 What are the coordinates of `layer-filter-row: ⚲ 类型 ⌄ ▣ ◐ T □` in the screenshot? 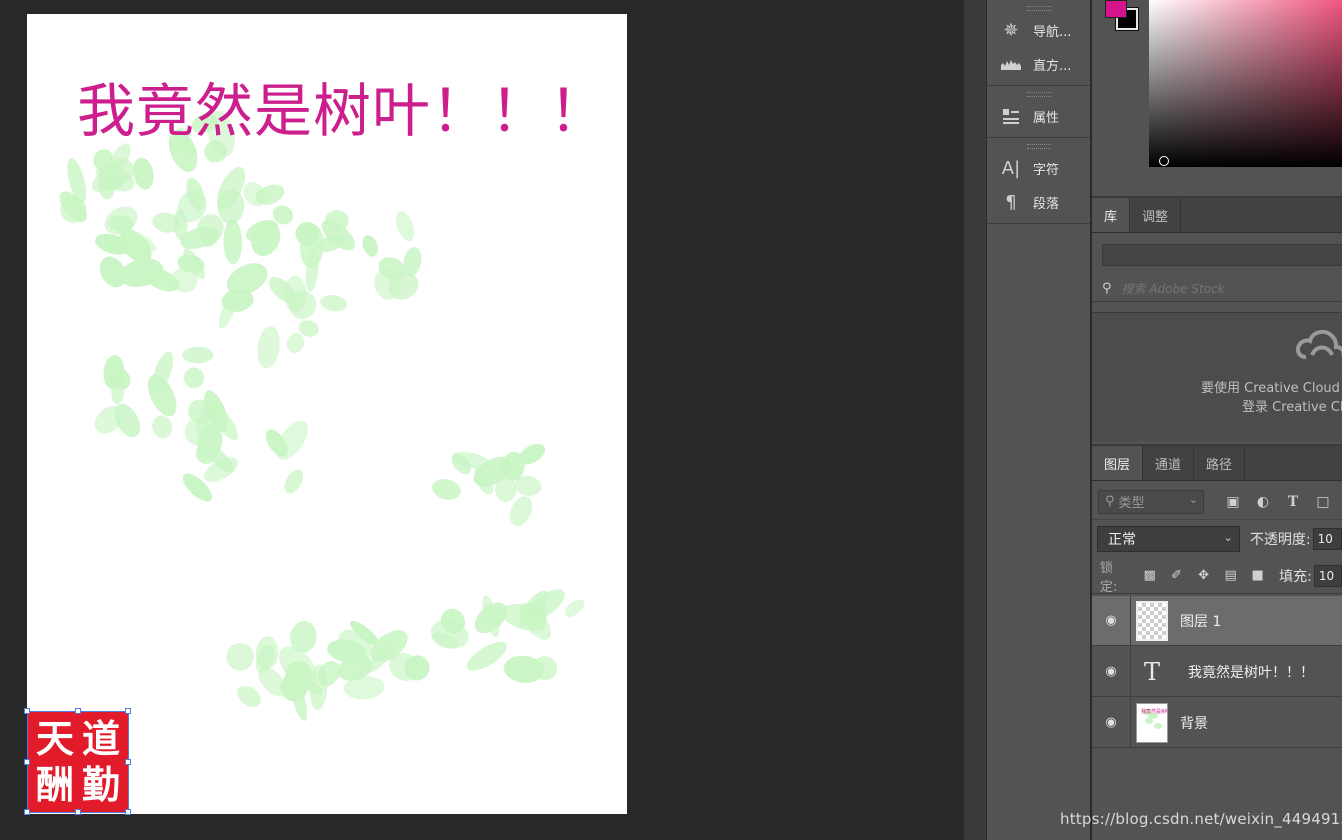 It's located at (1217, 502).